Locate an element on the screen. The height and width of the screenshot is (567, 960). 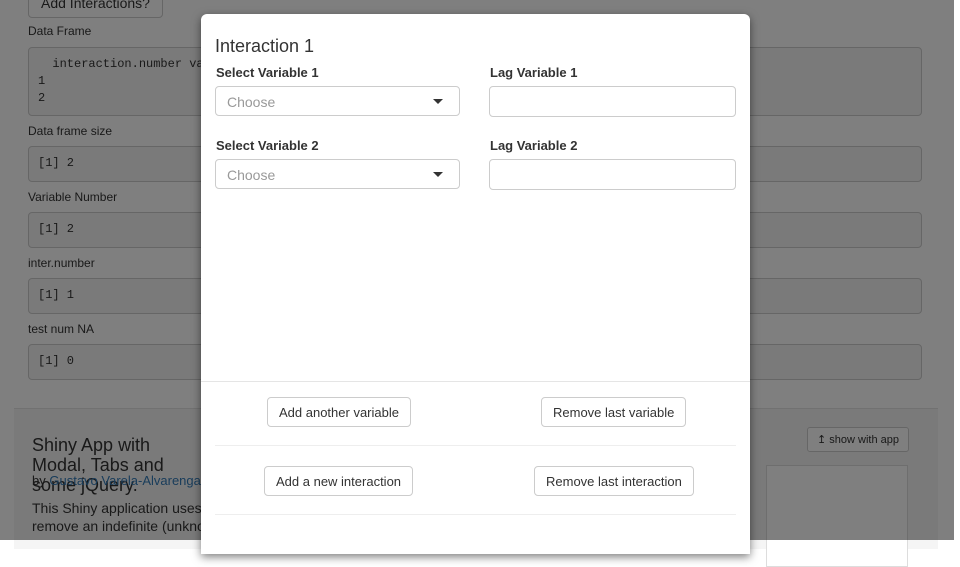
scrollbar is located at coordinates (957, 270).